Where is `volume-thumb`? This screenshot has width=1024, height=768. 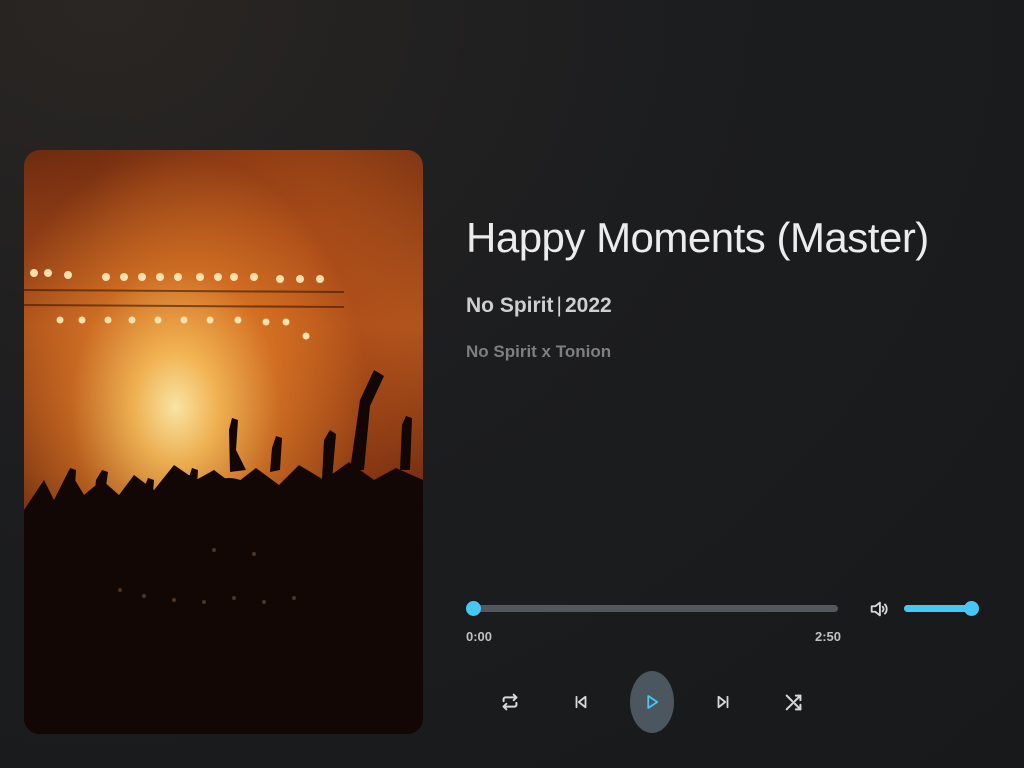 volume-thumb is located at coordinates (971, 608).